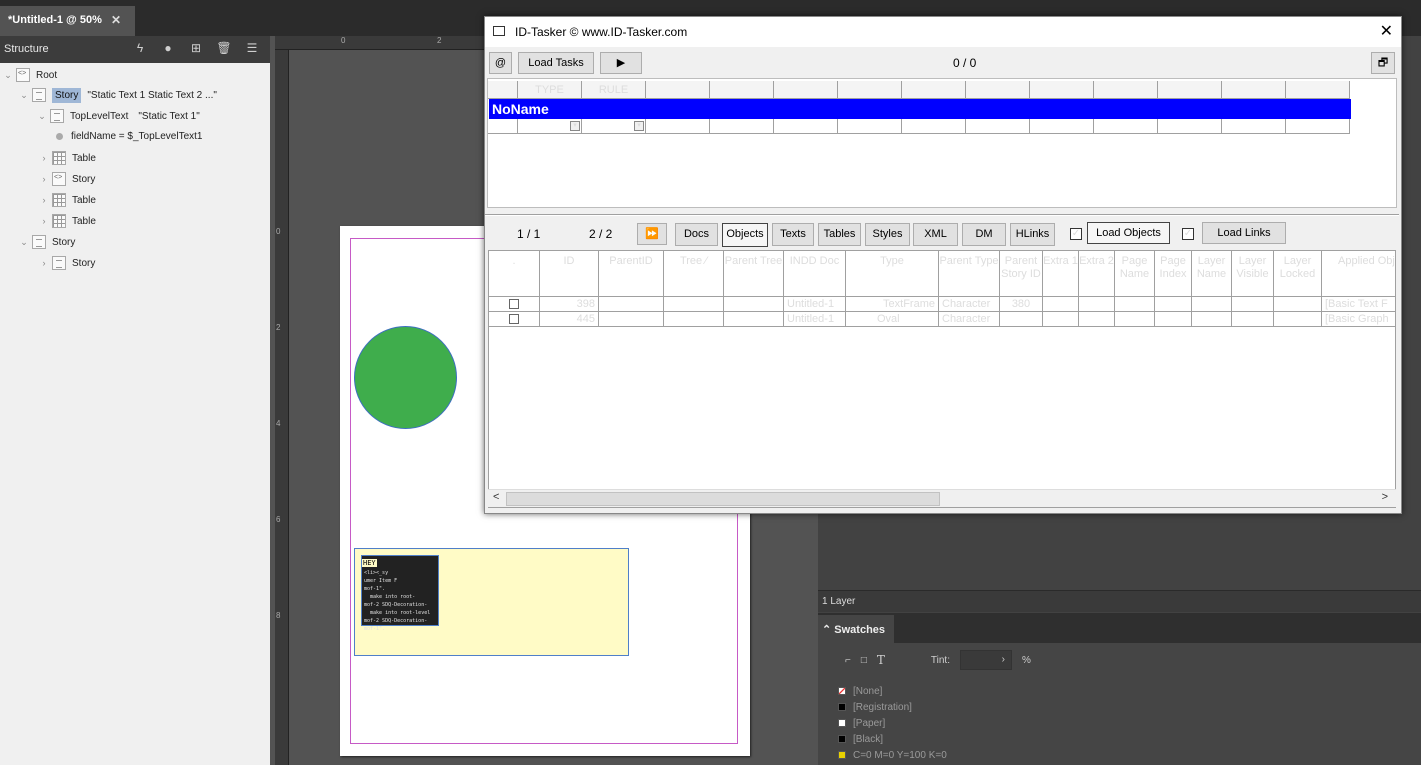 The height and width of the screenshot is (765, 1421). I want to click on tree-node-story-2: › Story, so click(66, 179).